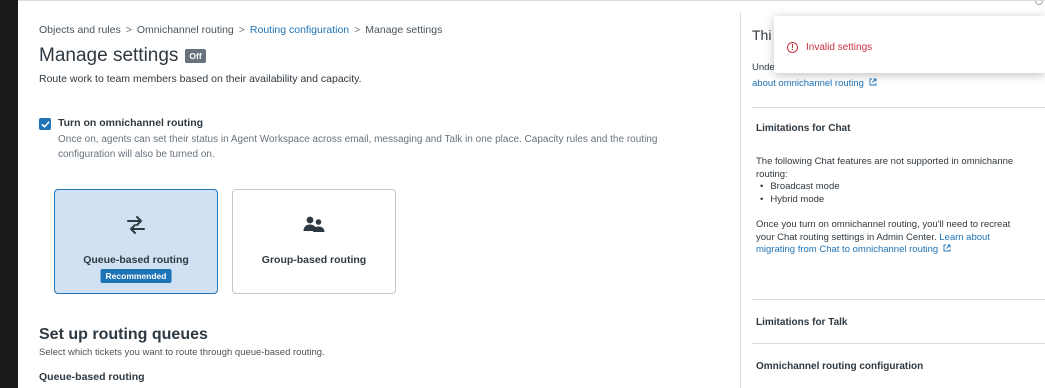 The width and height of the screenshot is (1045, 388). What do you see at coordinates (92, 377) in the screenshot?
I see `queue-based-routing-heading: Queue-based routing` at bounding box center [92, 377].